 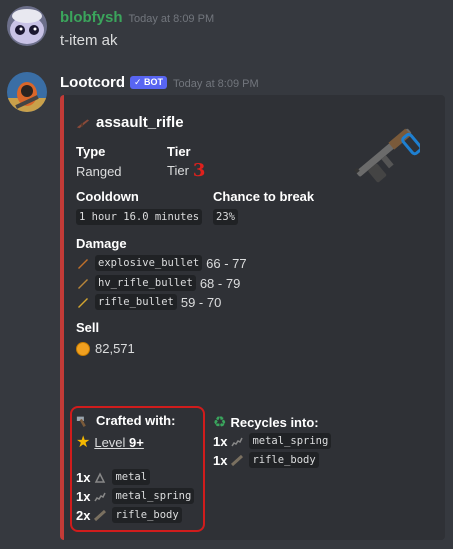 I want to click on level-value: 9+, so click(x=136, y=442).